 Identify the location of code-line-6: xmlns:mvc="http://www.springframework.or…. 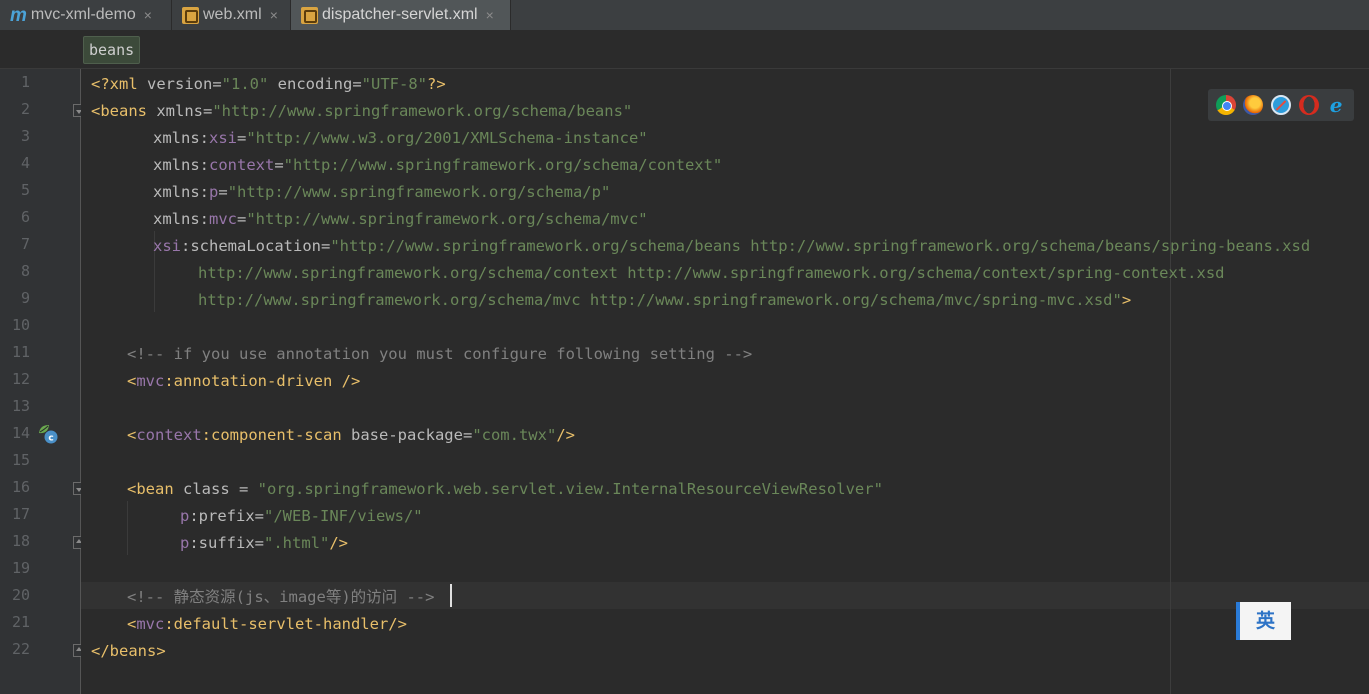
(400, 219).